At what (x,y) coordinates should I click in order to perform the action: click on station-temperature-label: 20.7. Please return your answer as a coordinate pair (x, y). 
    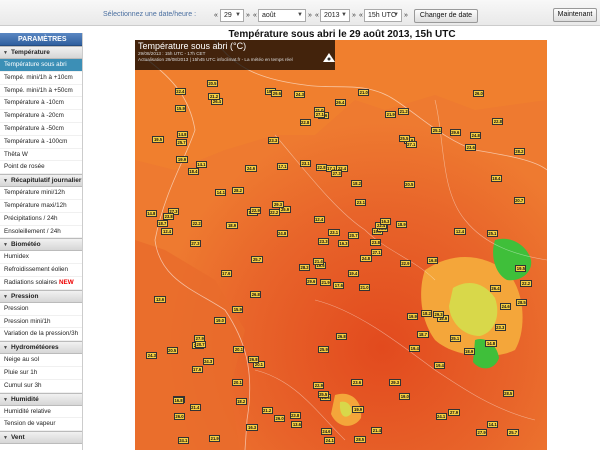
    Looking at the image, I should click on (353, 235).